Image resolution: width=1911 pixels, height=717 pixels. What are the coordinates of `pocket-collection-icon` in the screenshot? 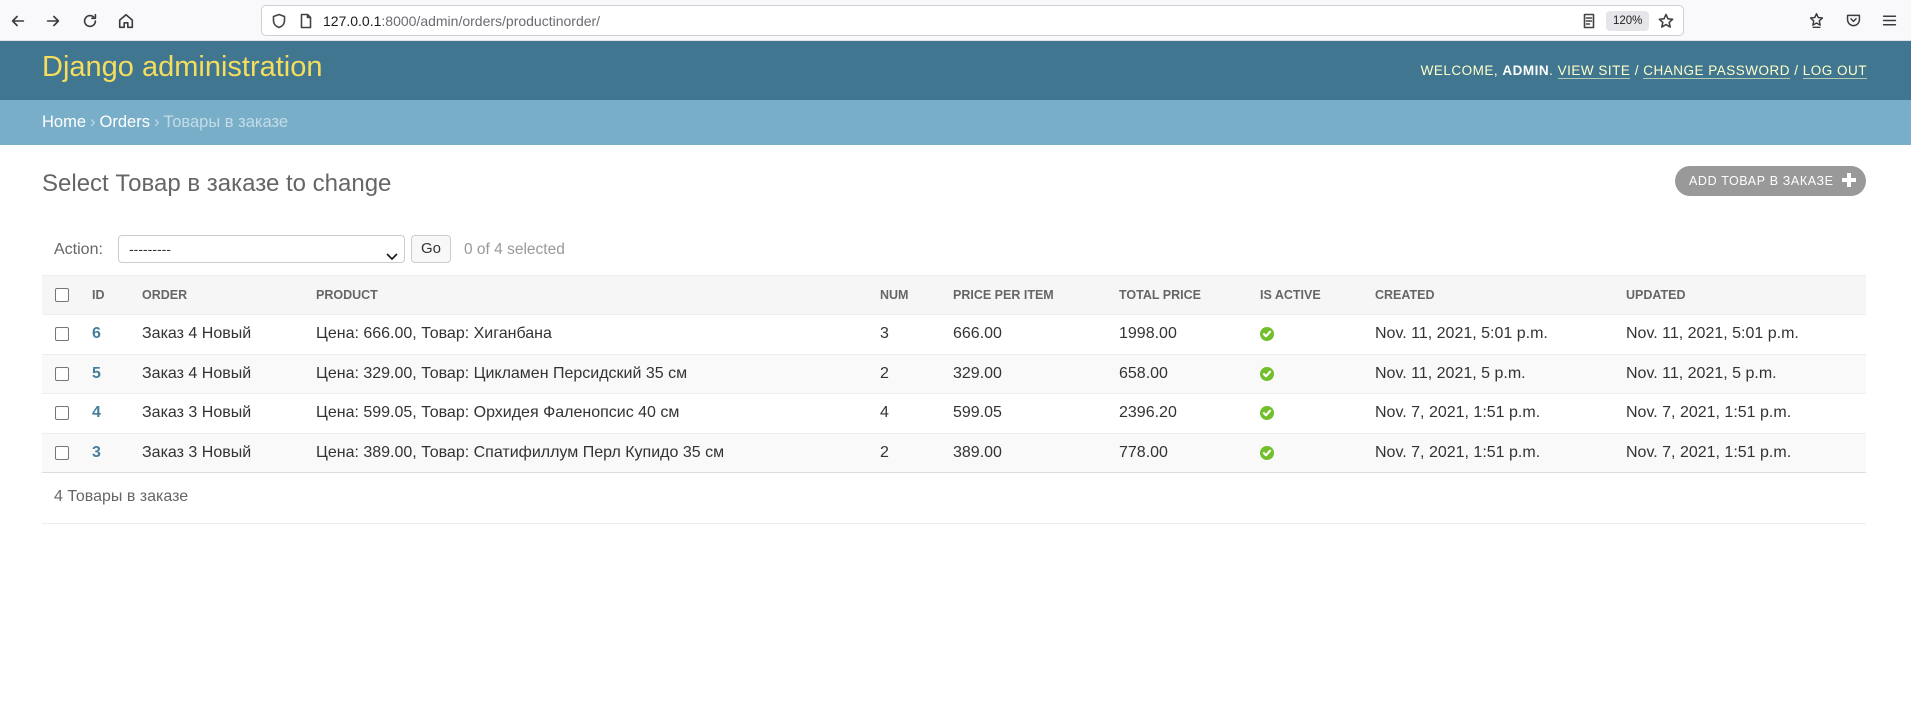 It's located at (1816, 20).